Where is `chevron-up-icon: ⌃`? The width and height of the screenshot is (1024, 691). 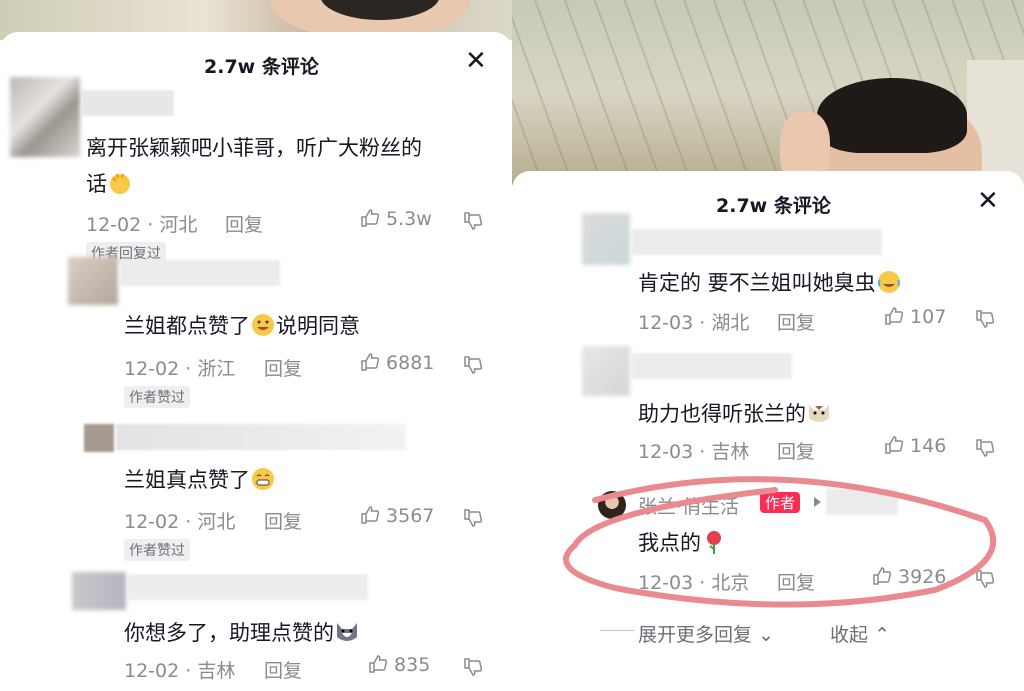
chevron-up-icon: ⌃ is located at coordinates (882, 635).